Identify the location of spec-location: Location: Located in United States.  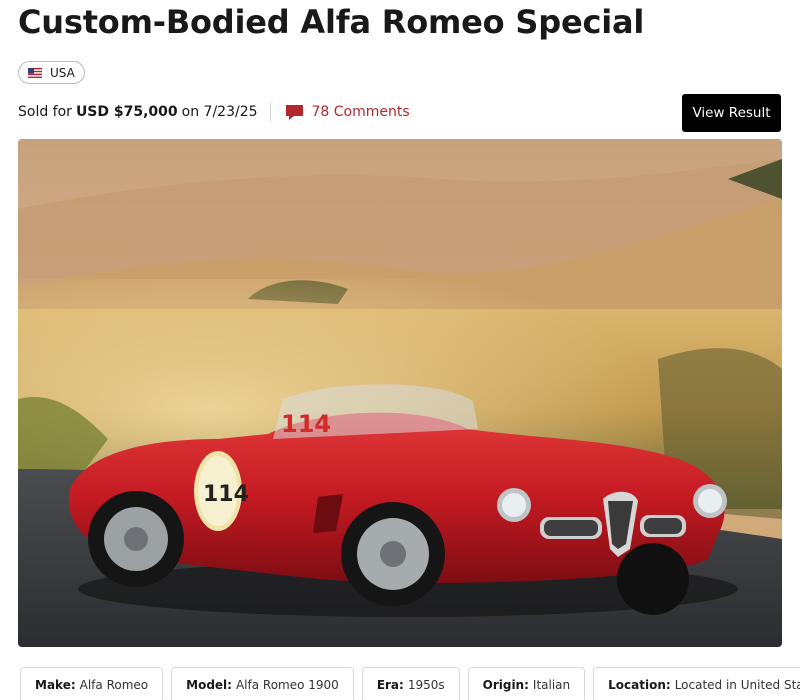
(696, 683).